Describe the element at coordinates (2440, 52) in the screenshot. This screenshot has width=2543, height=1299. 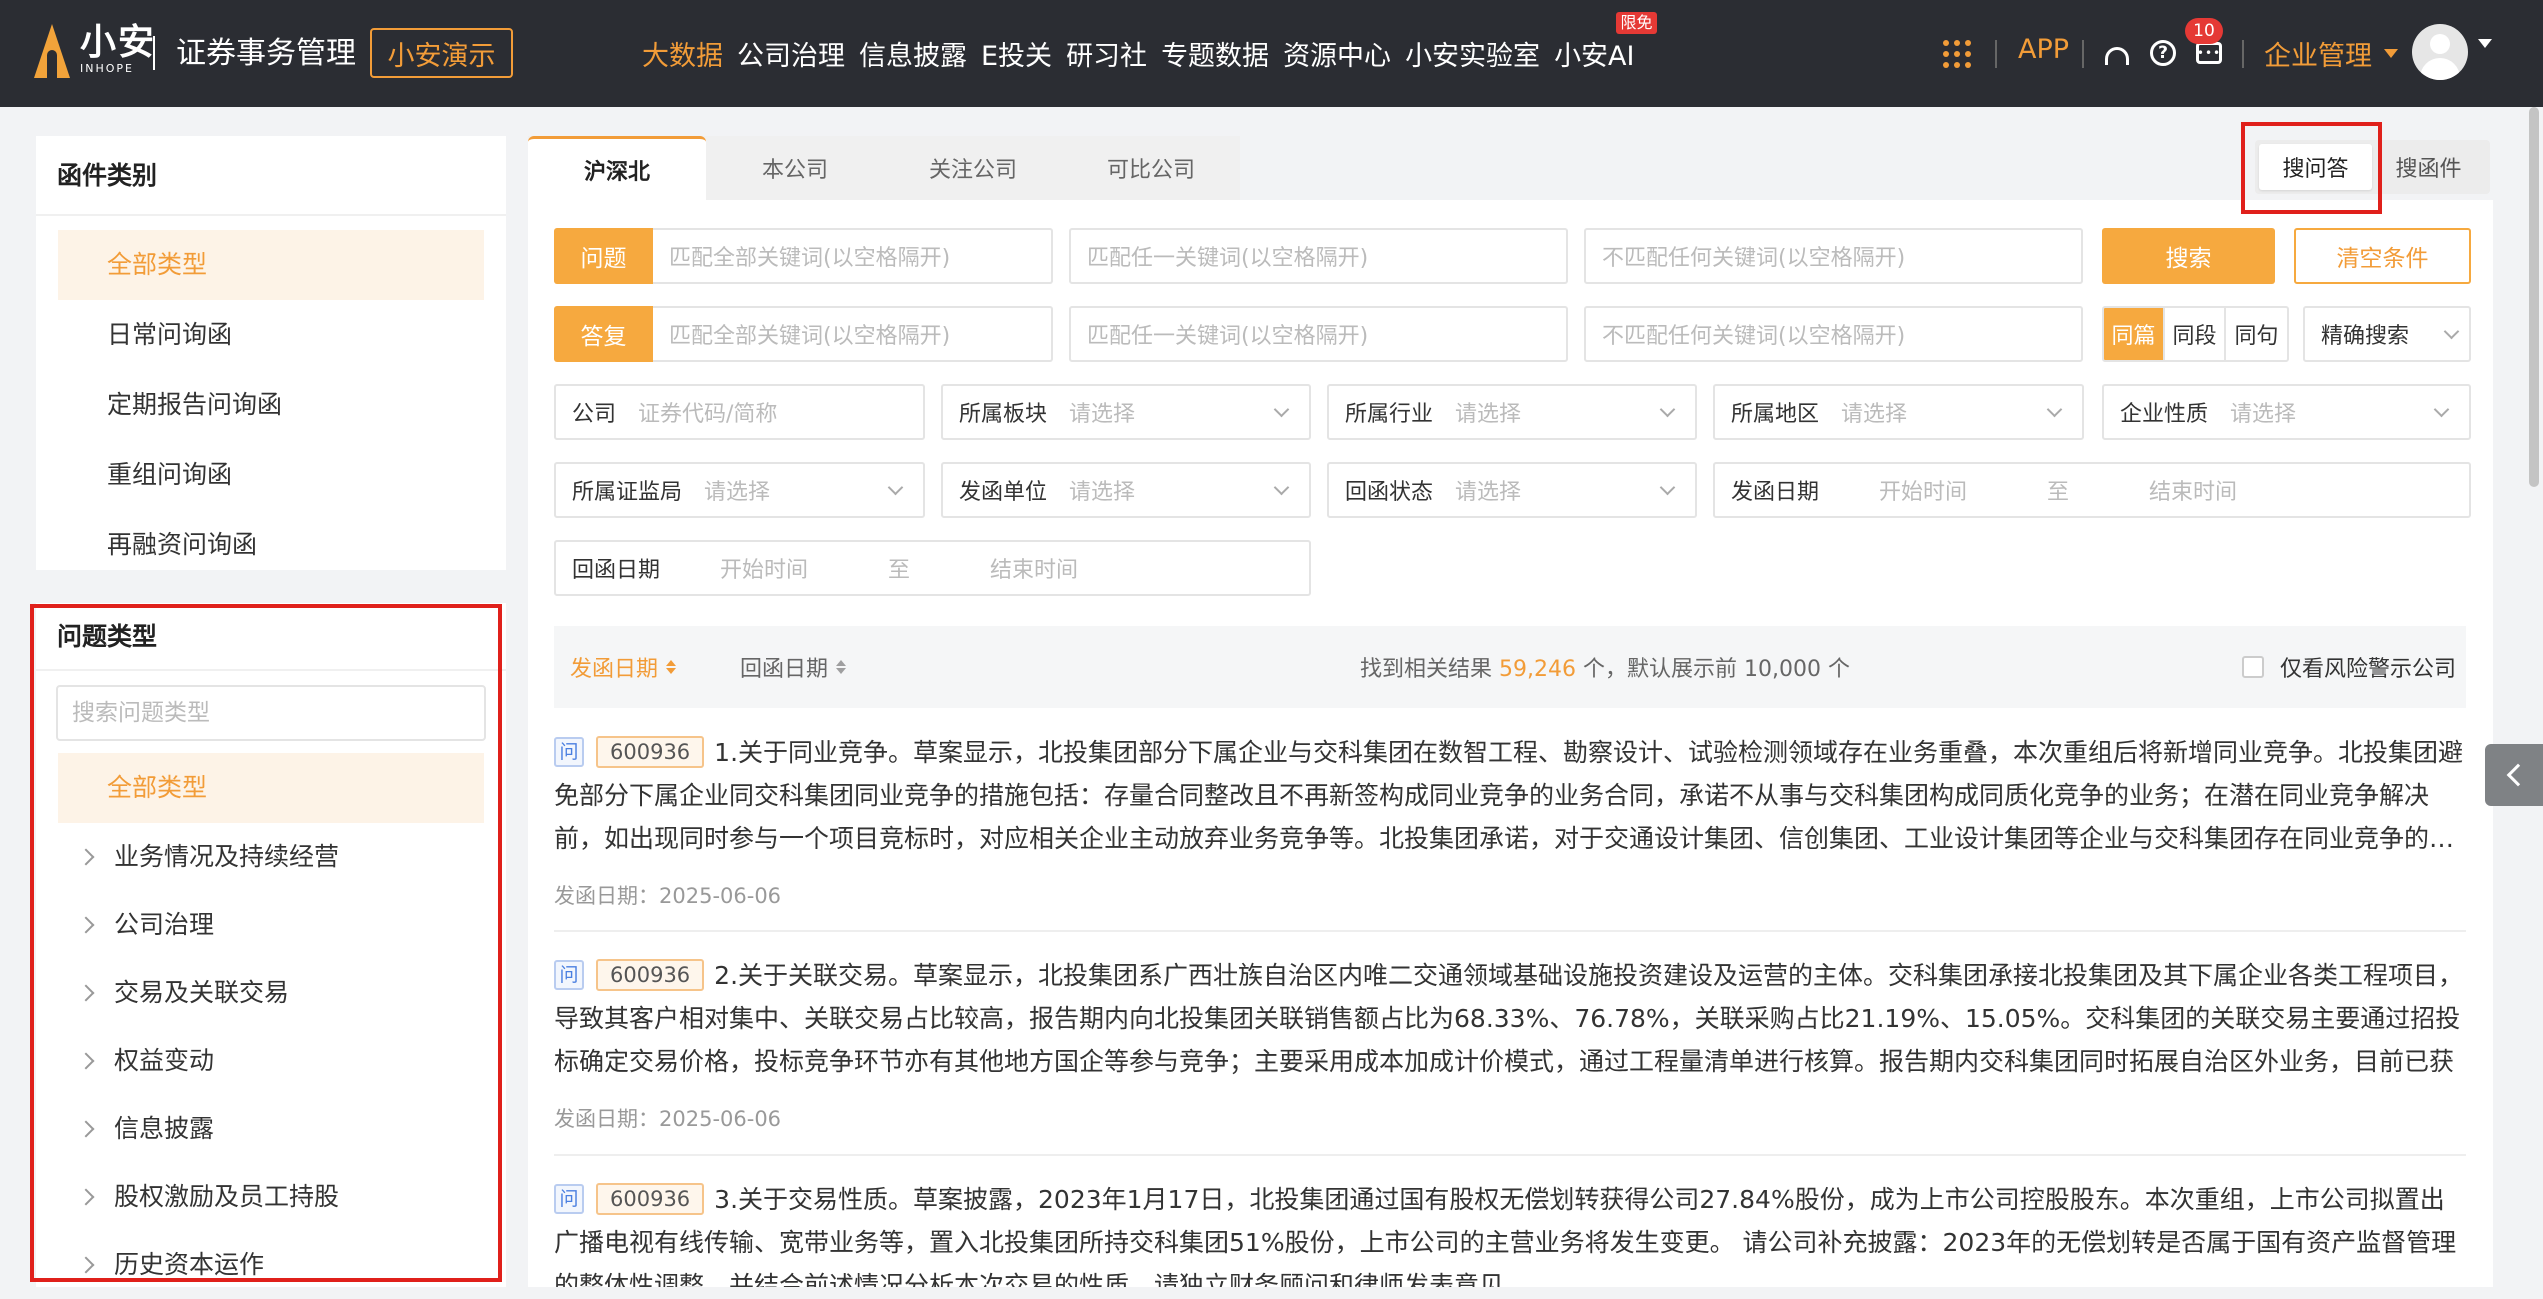
I see `avatar` at that location.